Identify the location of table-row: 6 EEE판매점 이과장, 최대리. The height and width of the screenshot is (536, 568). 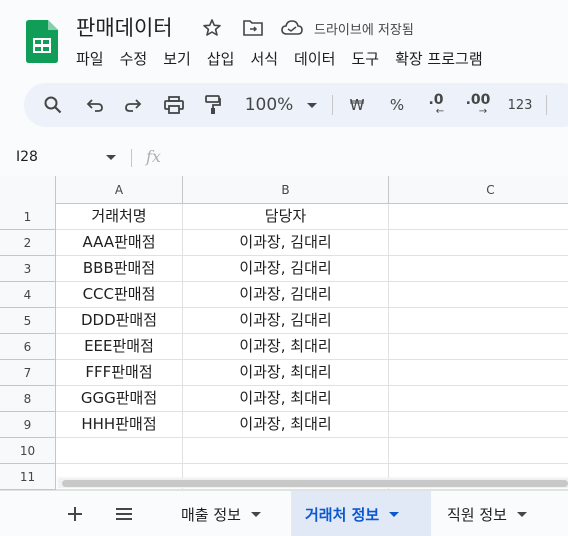
(284, 347).